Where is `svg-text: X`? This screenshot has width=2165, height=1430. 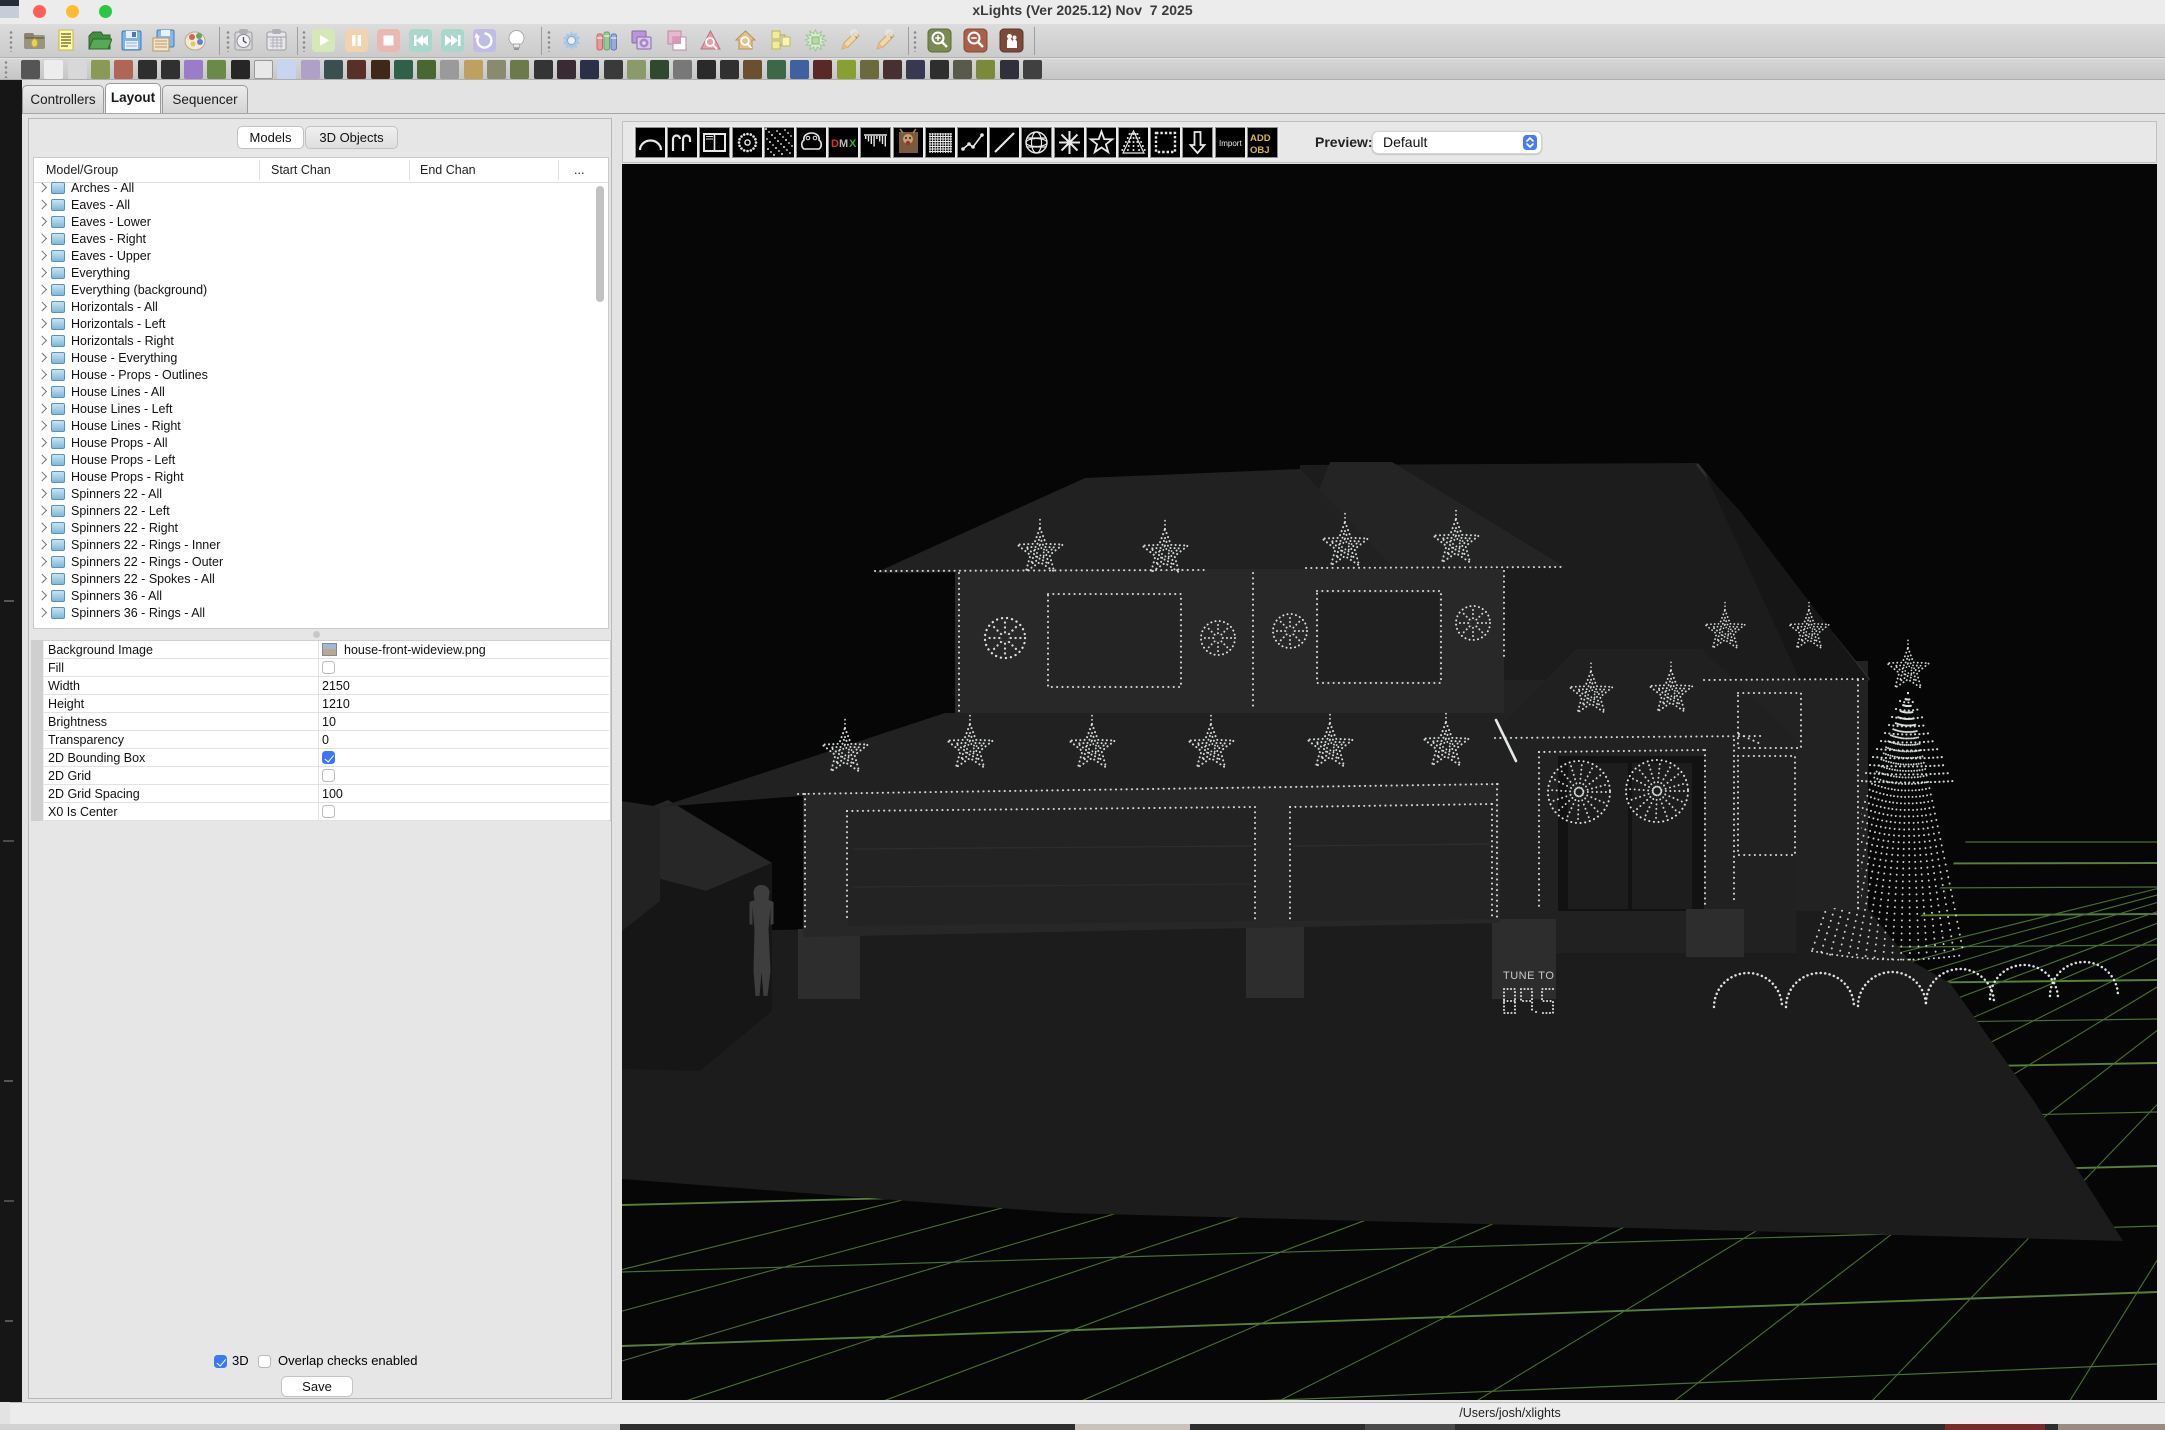
svg-text: X is located at coordinates (853, 144).